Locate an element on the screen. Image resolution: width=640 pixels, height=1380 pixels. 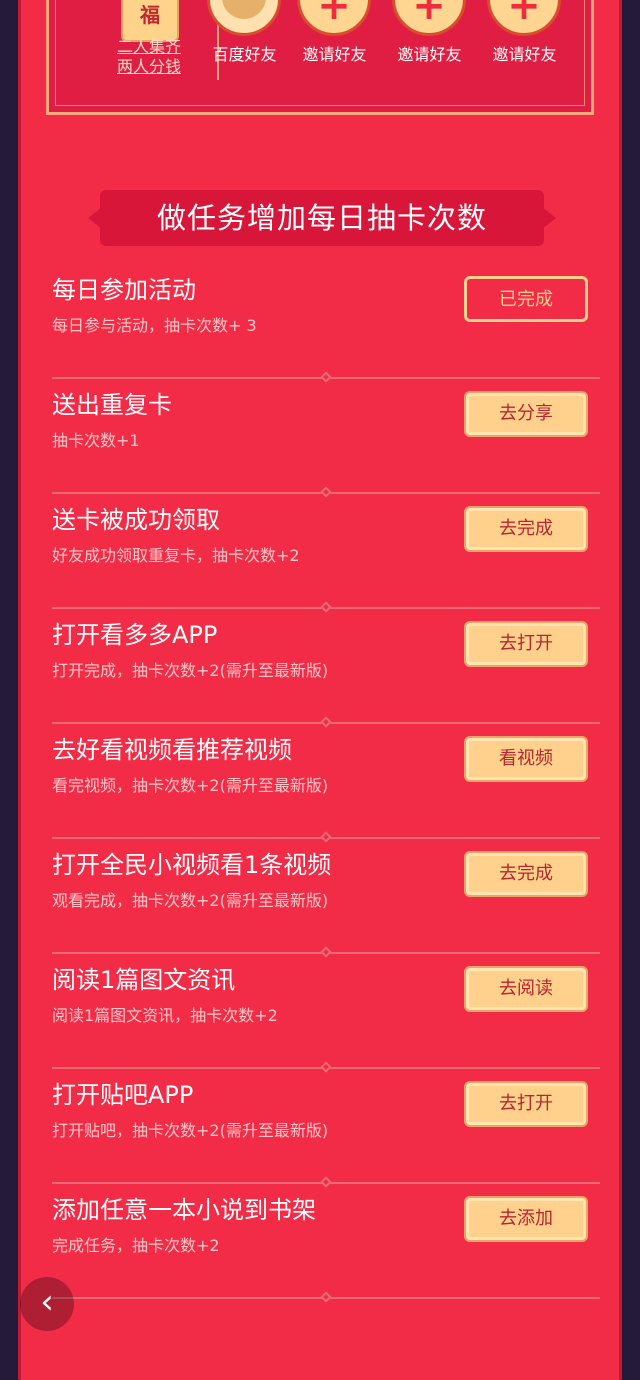
task-title: 添加任意一本小说到书架 is located at coordinates (184, 1210).